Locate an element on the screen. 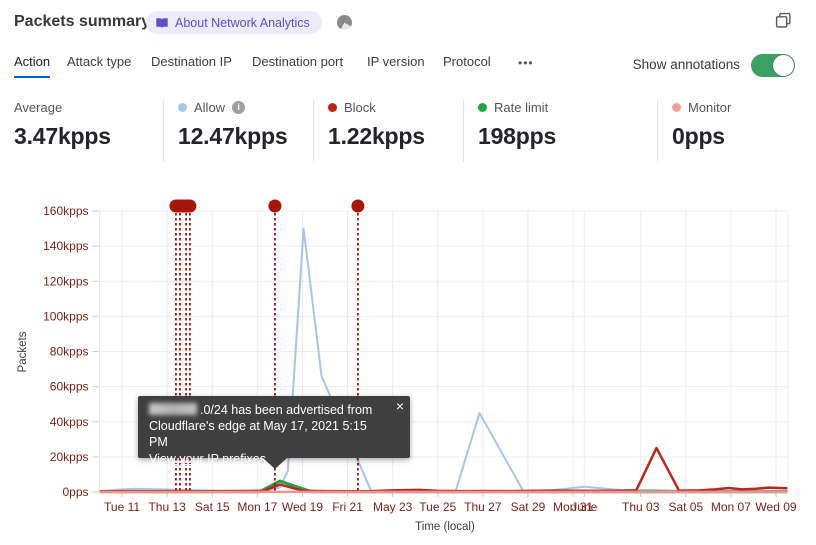 The width and height of the screenshot is (816, 545). monitor-legend-dot is located at coordinates (676, 107).